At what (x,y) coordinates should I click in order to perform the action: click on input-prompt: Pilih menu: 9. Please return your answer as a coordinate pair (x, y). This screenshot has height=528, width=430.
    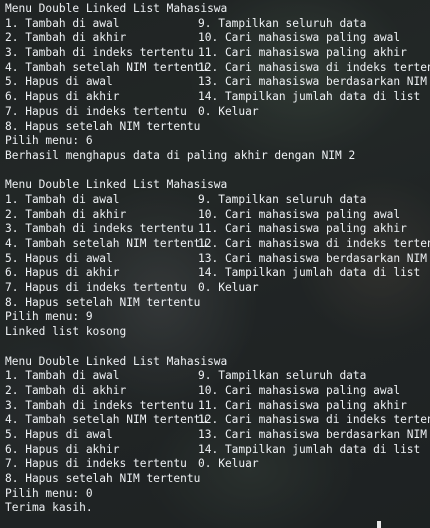
    Looking at the image, I should click on (49, 317).